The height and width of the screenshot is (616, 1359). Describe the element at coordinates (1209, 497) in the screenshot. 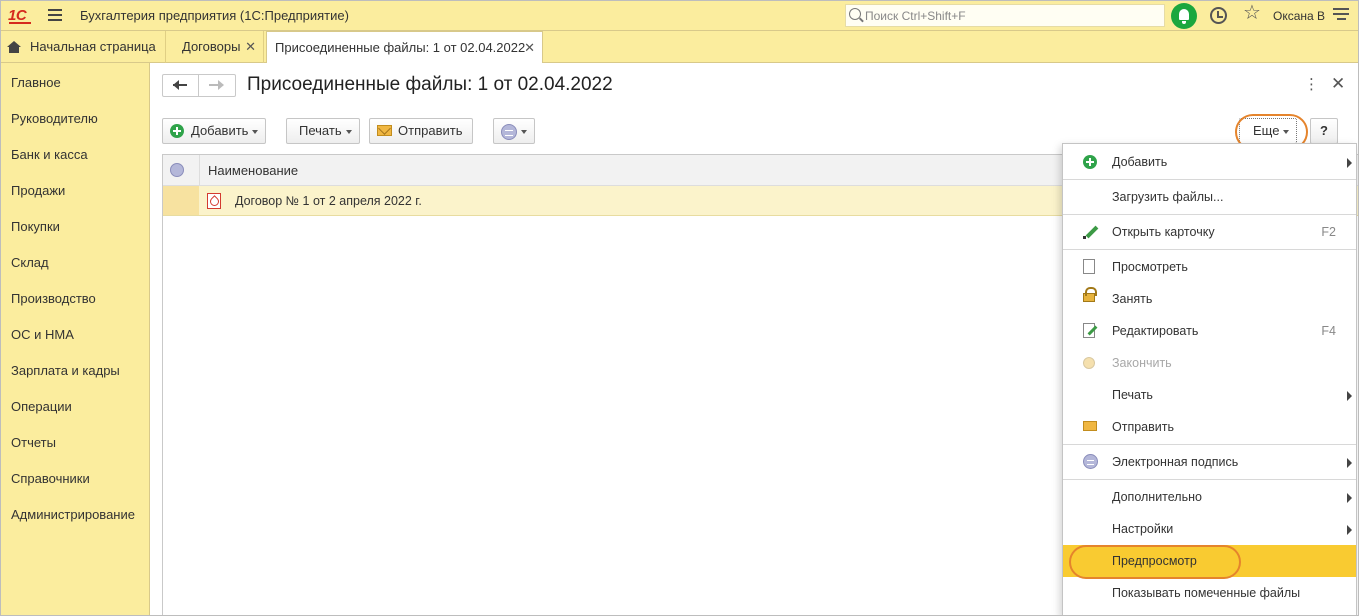

I see `menu-item-additional: Дополнительно` at that location.